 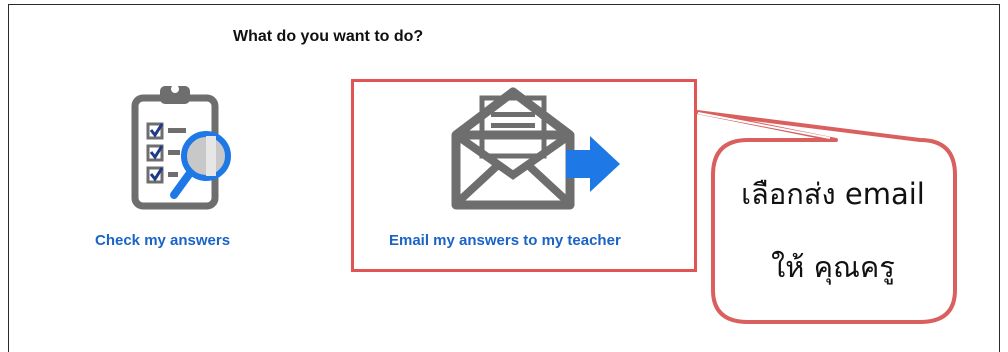 What do you see at coordinates (833, 267) in the screenshot?
I see `callout-line-2: ให้ คุณครู` at bounding box center [833, 267].